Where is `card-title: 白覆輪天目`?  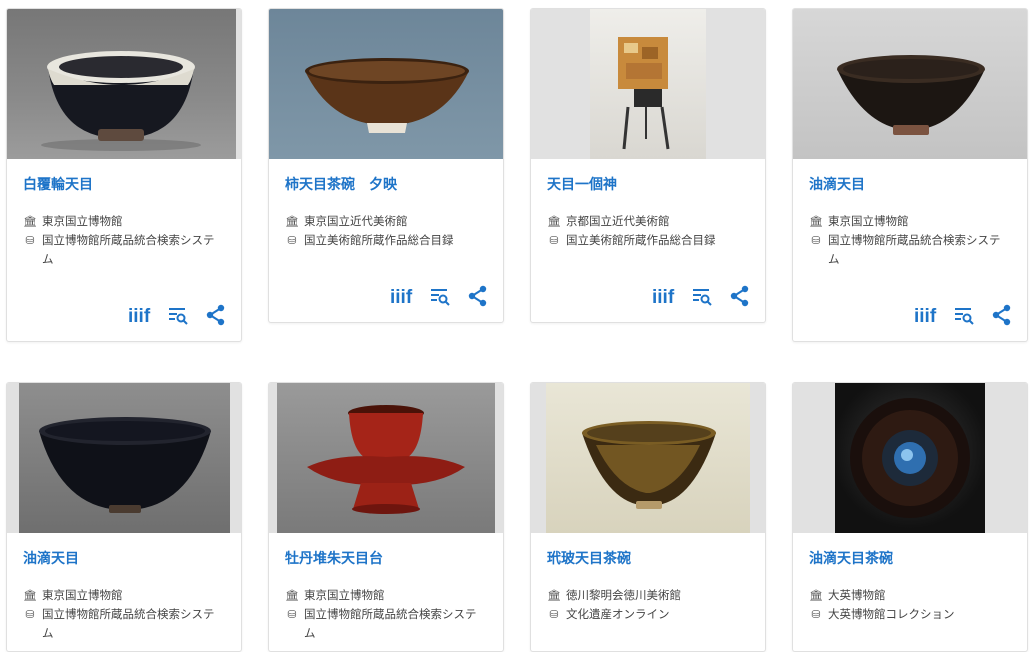 card-title: 白覆輪天目 is located at coordinates (124, 185).